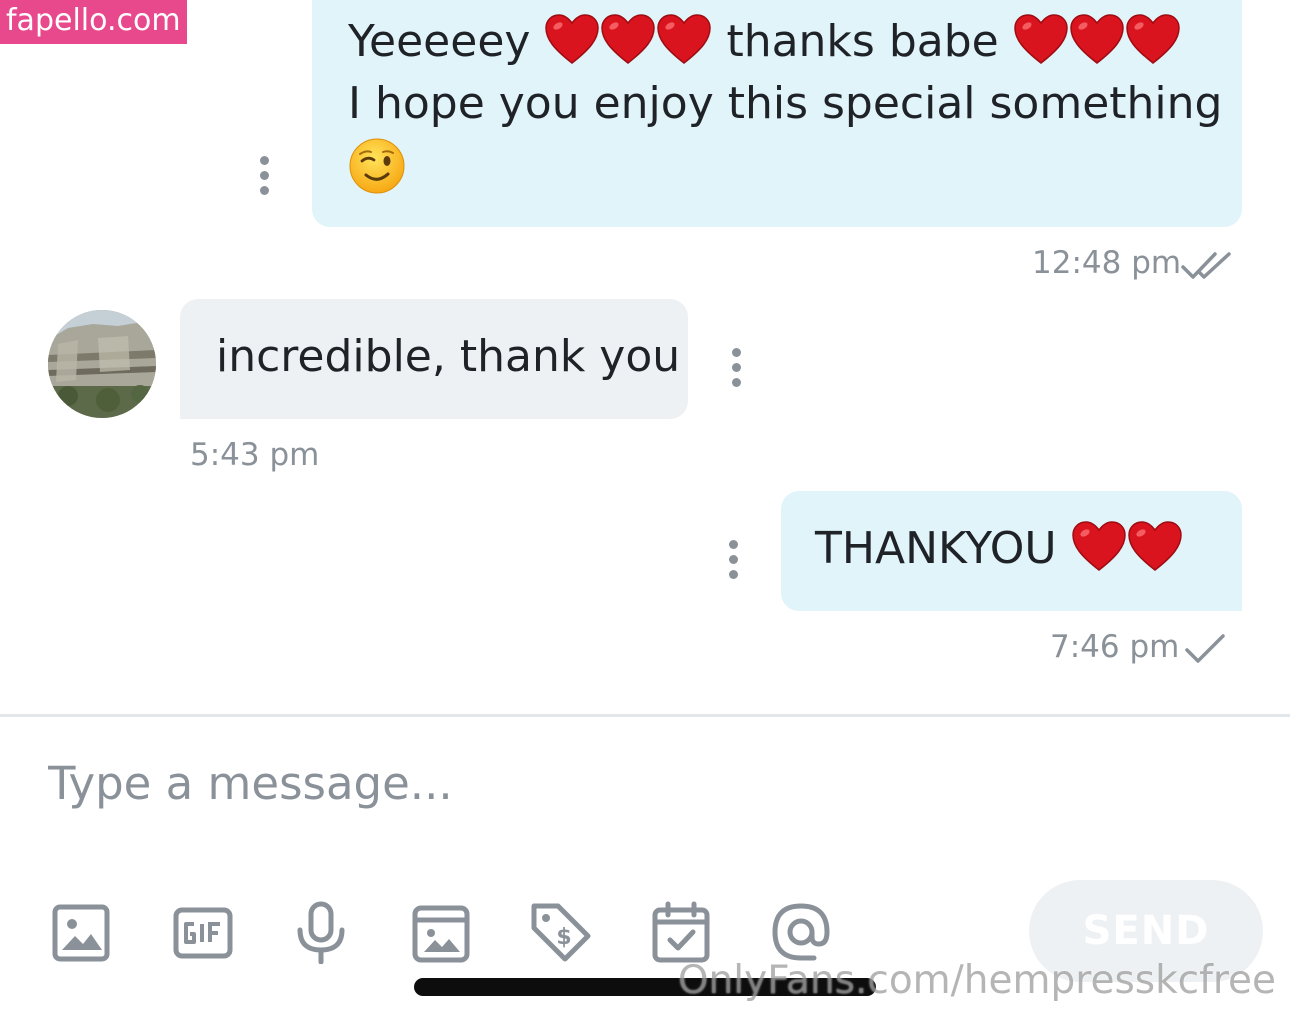 This screenshot has height=1017, width=1290. What do you see at coordinates (102, 364) in the screenshot?
I see `avatar` at bounding box center [102, 364].